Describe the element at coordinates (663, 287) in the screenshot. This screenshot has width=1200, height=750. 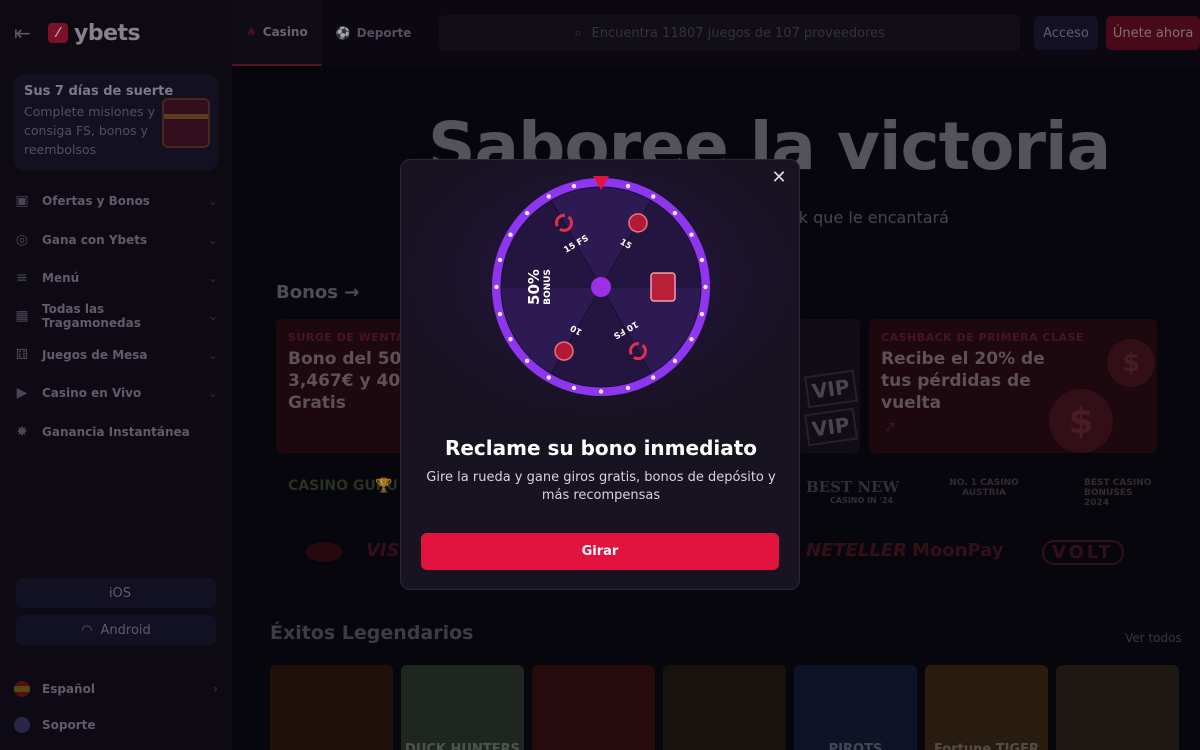
I see `gift-icon` at that location.